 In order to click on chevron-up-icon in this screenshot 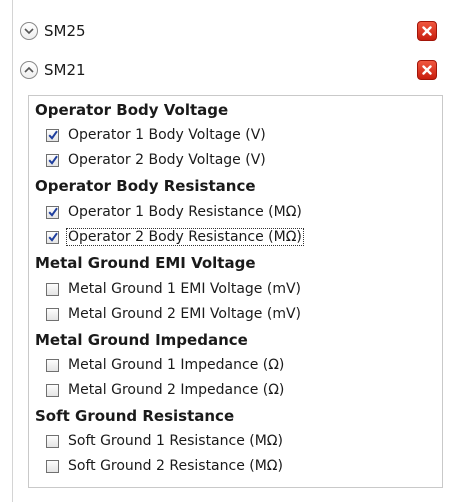, I will do `click(29, 69)`.